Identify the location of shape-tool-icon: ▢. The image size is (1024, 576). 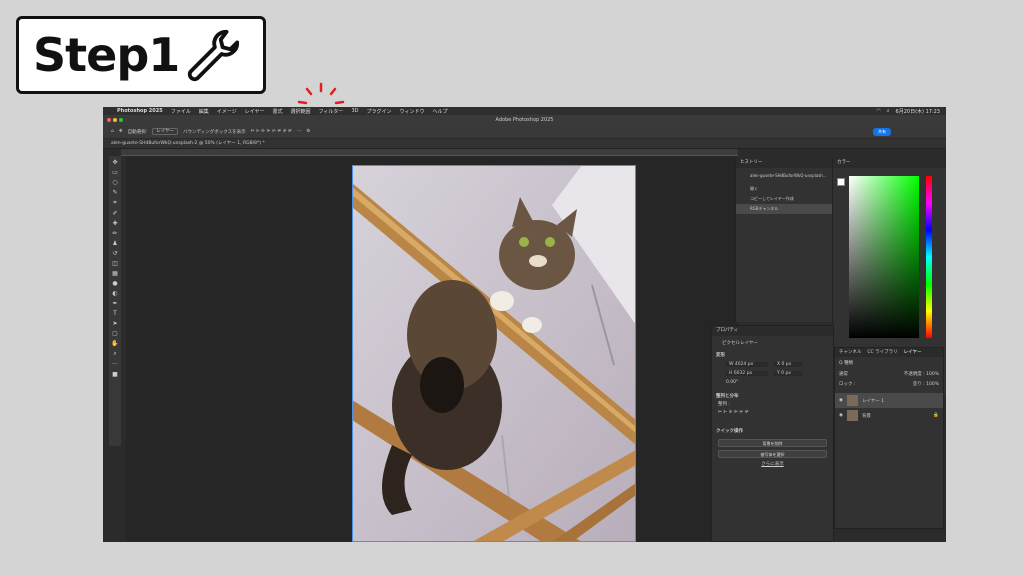
(115, 333).